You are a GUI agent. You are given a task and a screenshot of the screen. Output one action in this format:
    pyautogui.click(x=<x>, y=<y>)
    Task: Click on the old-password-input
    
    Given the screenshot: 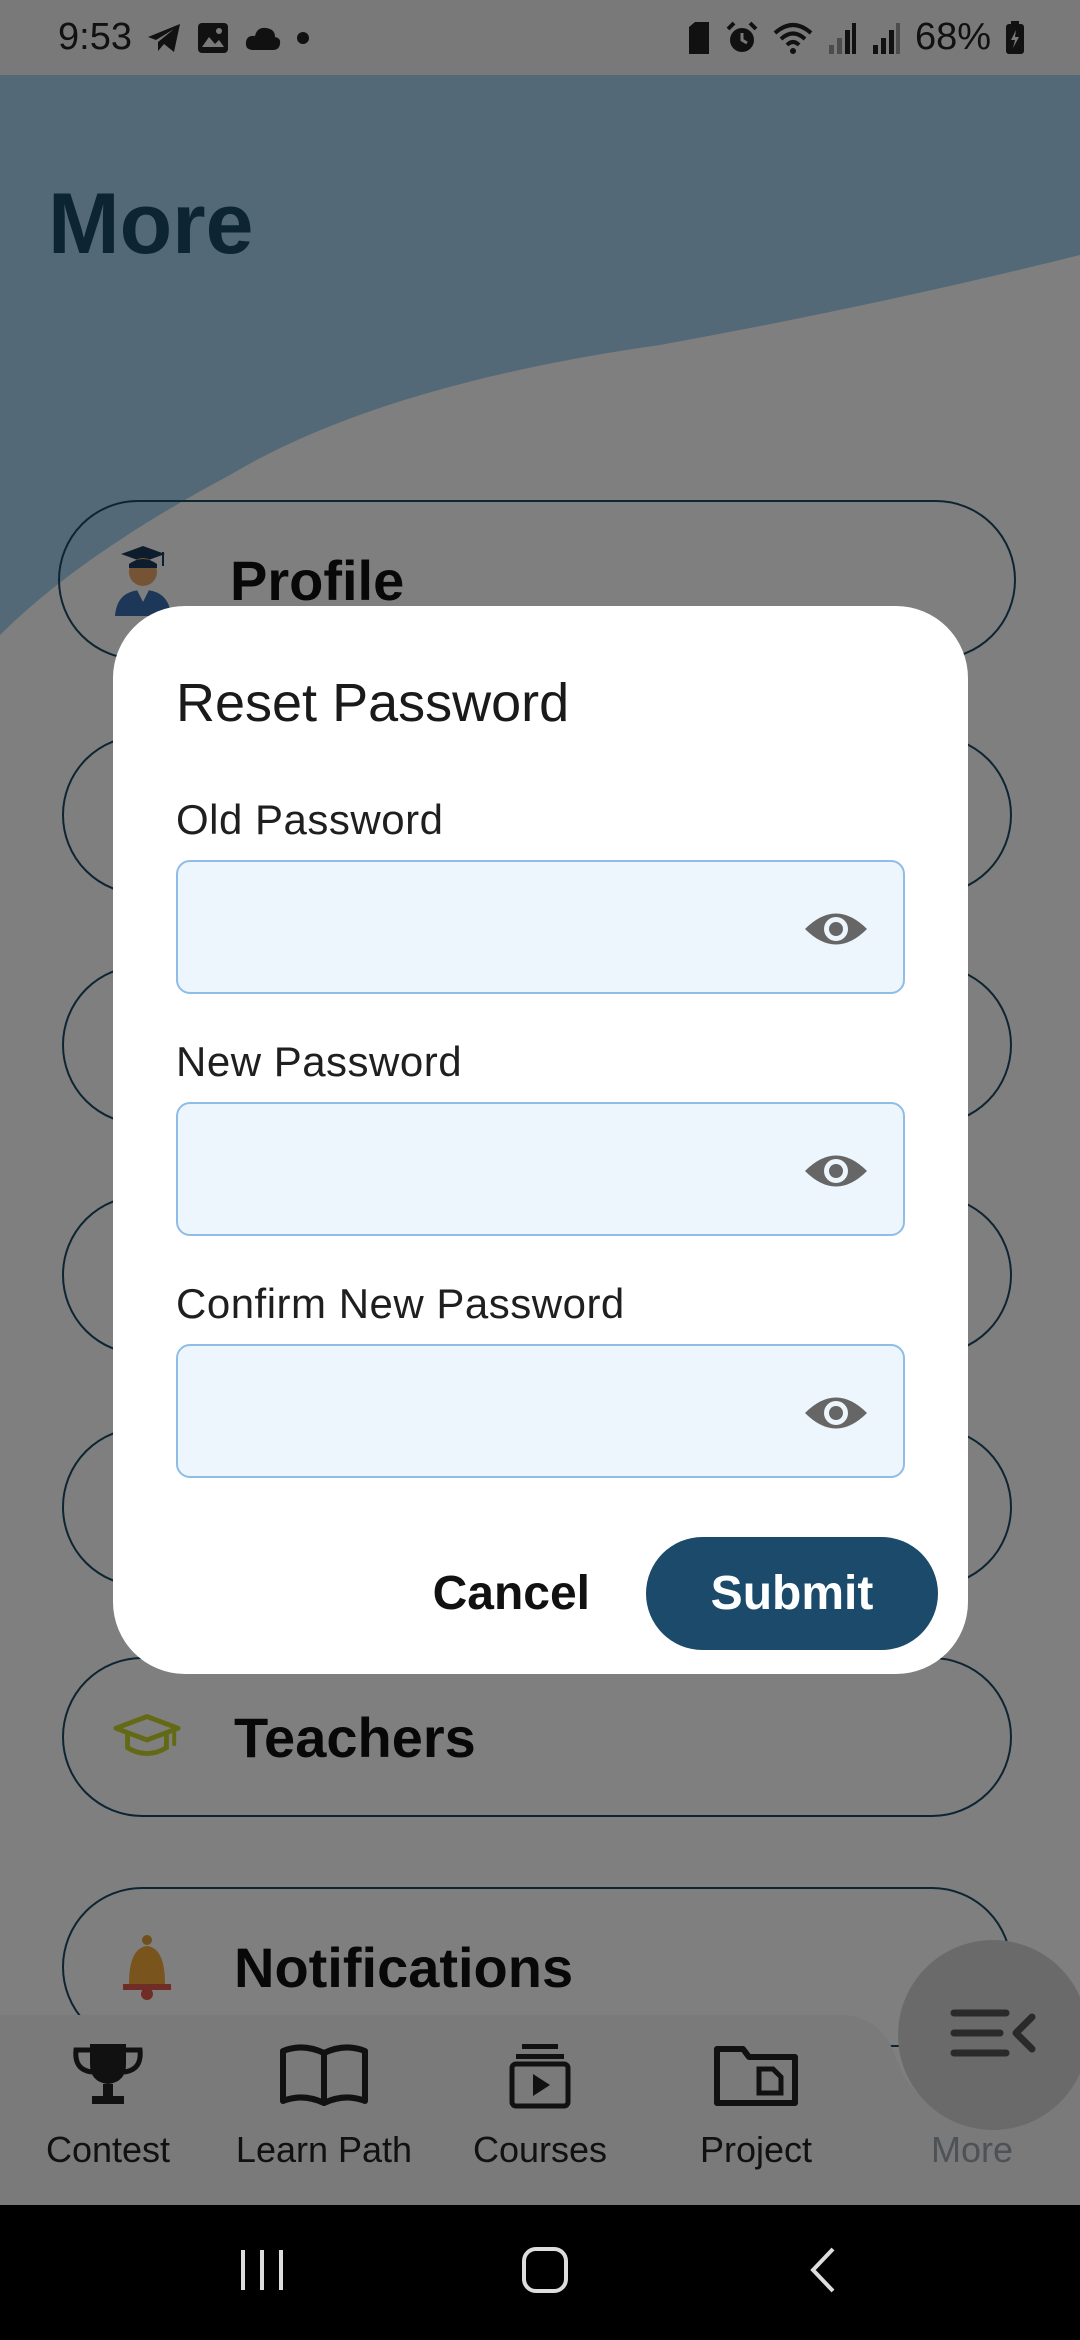 What is the action you would take?
    pyautogui.click(x=492, y=927)
    